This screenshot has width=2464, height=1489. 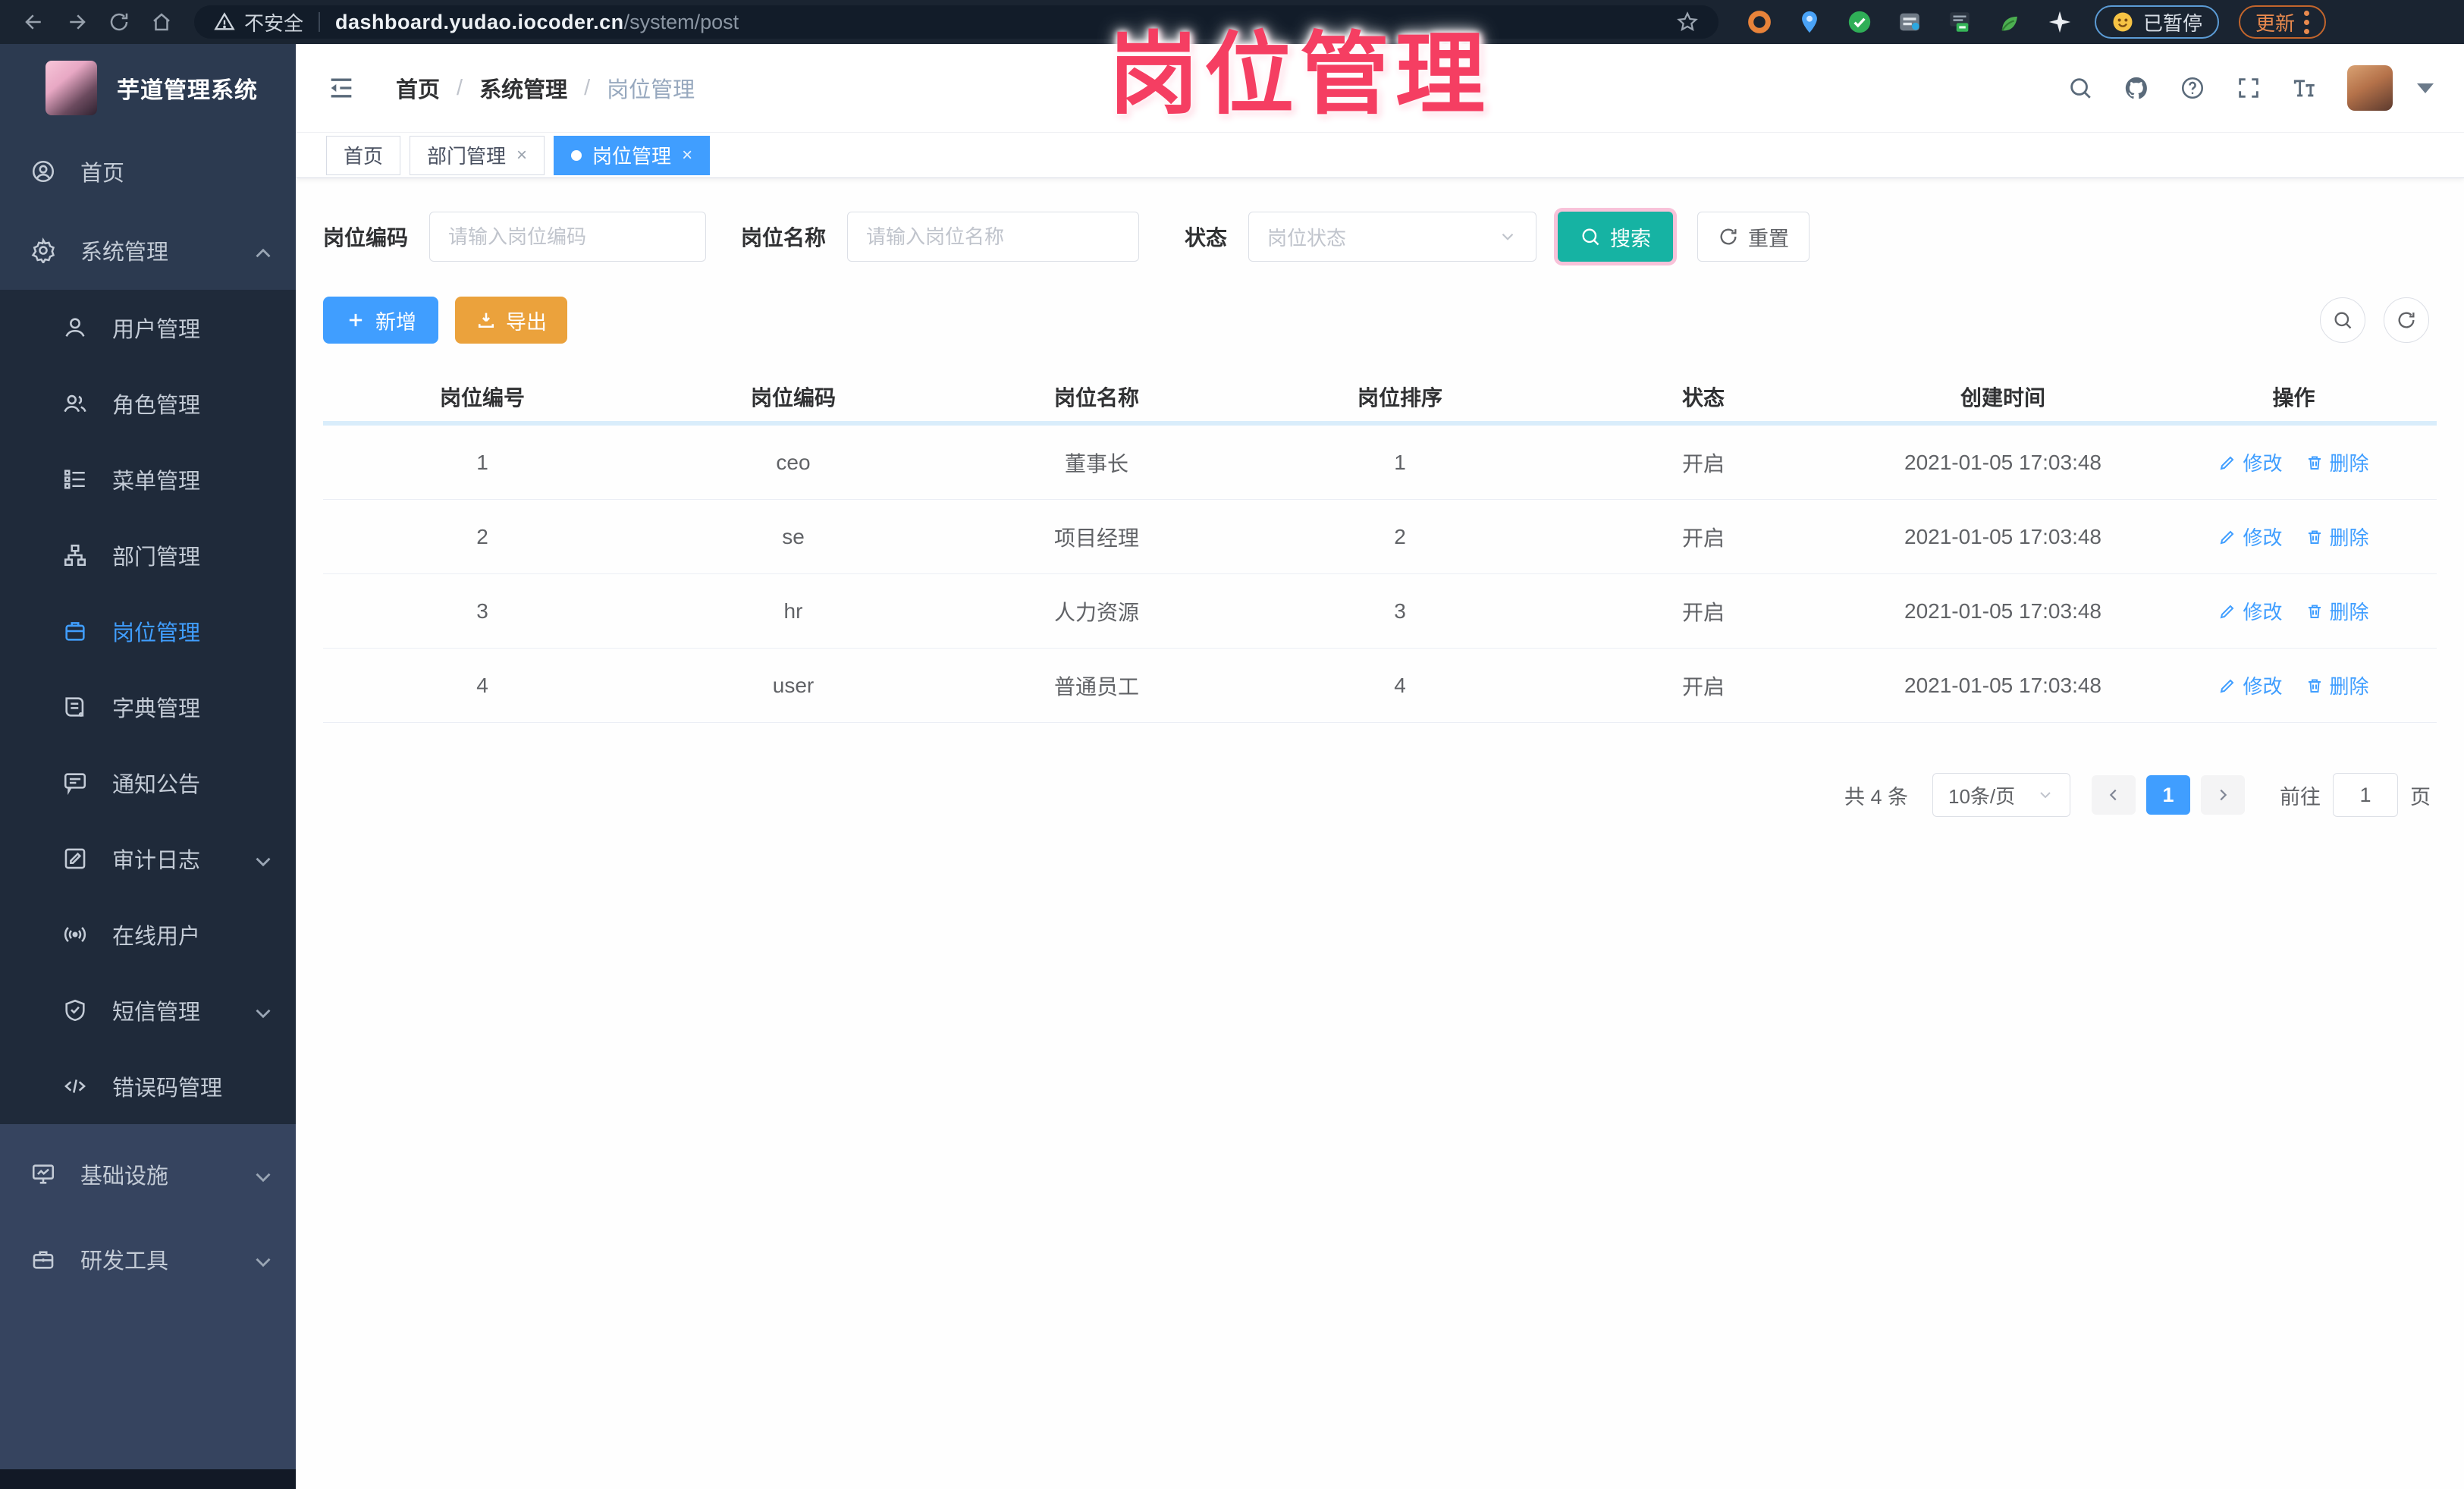 What do you see at coordinates (148, 251) in the screenshot?
I see `sidebar-item-system: 系统管理` at bounding box center [148, 251].